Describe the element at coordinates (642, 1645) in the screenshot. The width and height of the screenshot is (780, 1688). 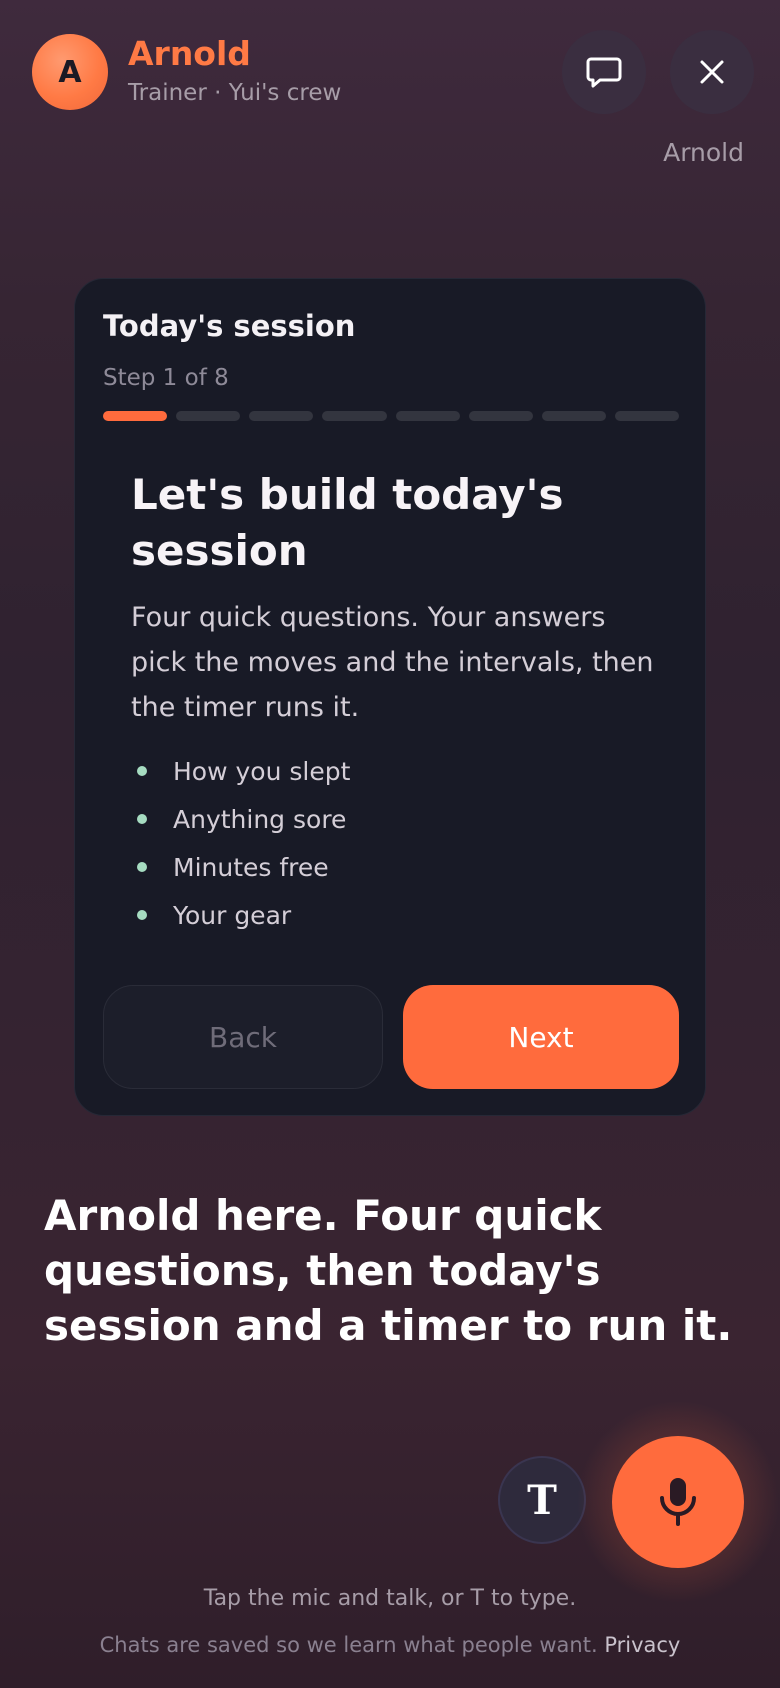
I see `privacy-link: Privacy` at that location.